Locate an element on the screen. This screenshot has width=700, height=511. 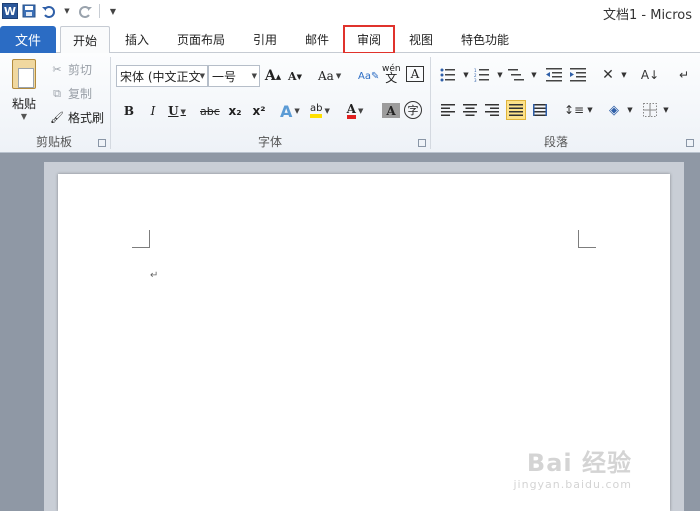
font-size-combo: 一号 ▼ is located at coordinates (234, 76).